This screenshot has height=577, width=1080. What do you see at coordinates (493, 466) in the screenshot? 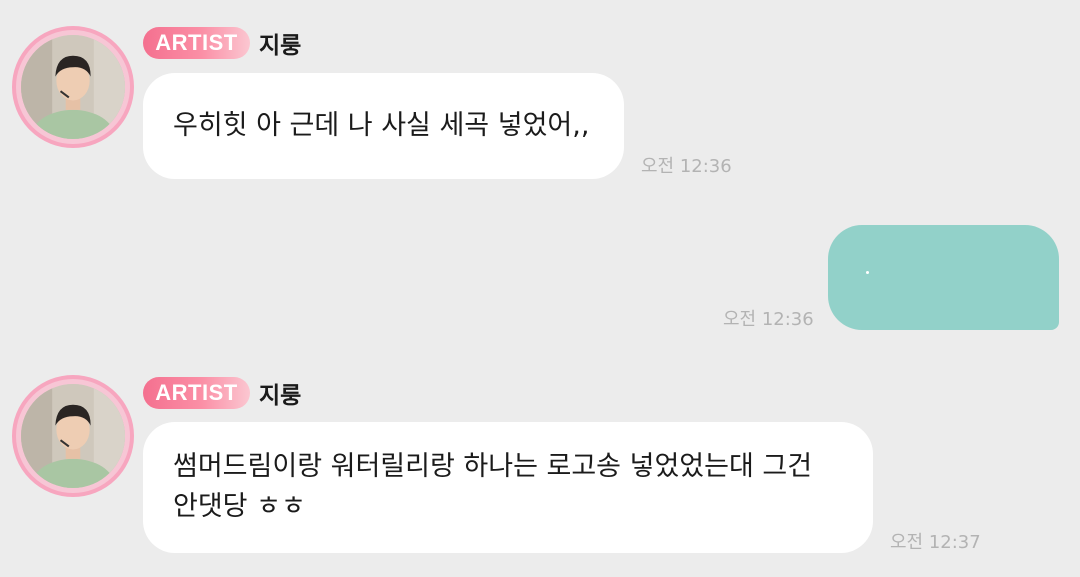
I see `message-text: 썸머드림이랑 워터릴리랑 하나는 로고송 넣었었는대 그건` at bounding box center [493, 466].